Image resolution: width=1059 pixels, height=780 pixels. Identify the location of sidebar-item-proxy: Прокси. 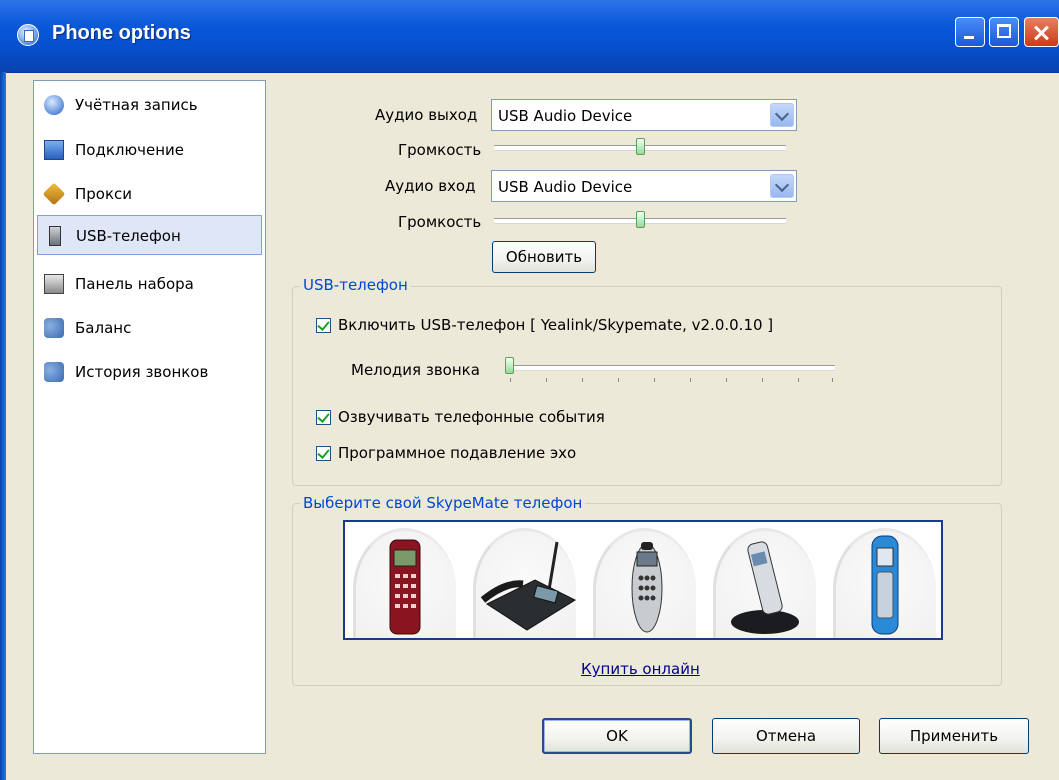
(149, 194).